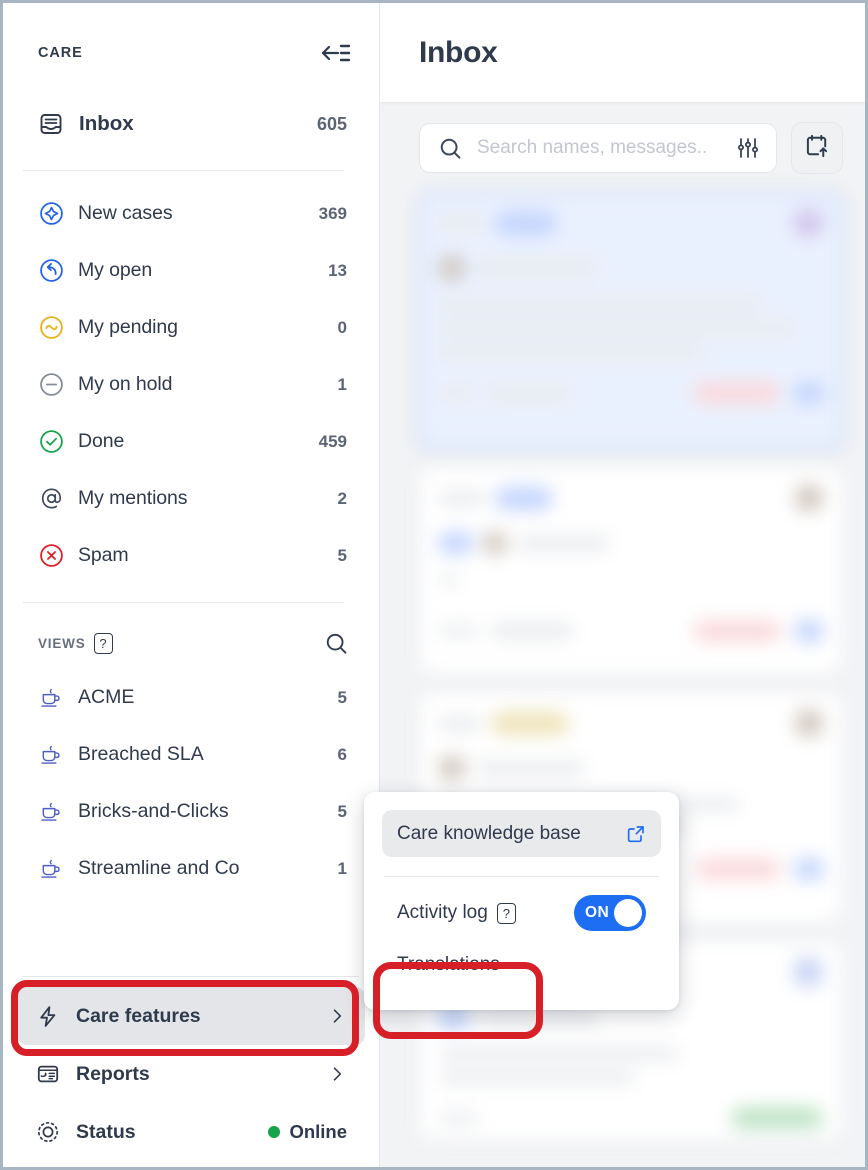 The image size is (868, 1170). I want to click on inbox-icon, so click(51, 124).